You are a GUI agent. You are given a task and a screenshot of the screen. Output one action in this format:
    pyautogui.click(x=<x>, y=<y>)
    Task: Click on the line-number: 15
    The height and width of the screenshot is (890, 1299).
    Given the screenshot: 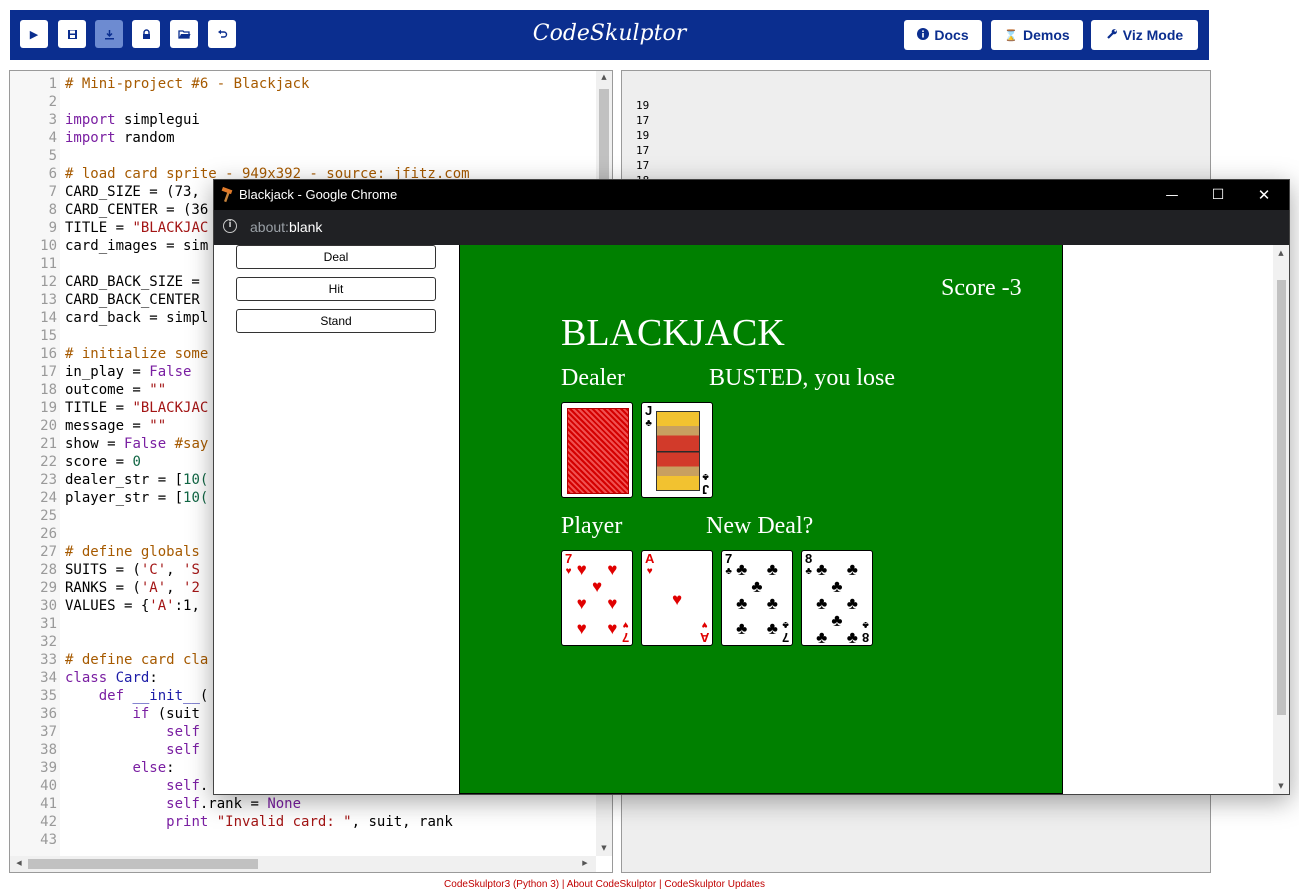 What is the action you would take?
    pyautogui.click(x=48, y=336)
    